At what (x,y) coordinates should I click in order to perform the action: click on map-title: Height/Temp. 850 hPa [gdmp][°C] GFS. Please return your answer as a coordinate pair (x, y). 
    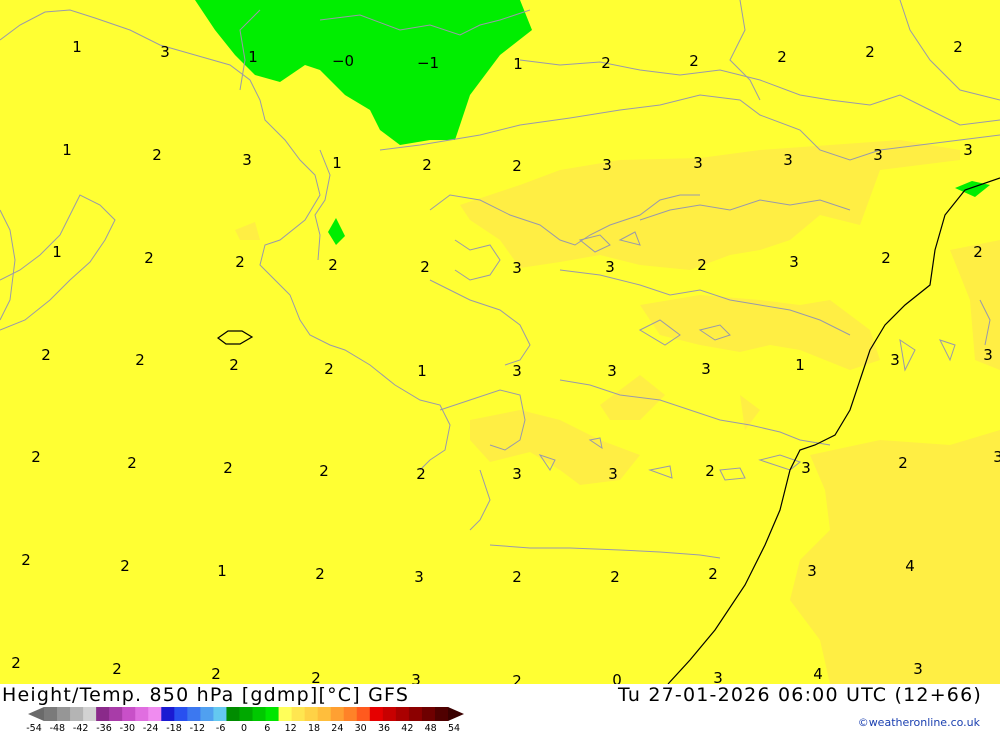
    Looking at the image, I should click on (206, 695).